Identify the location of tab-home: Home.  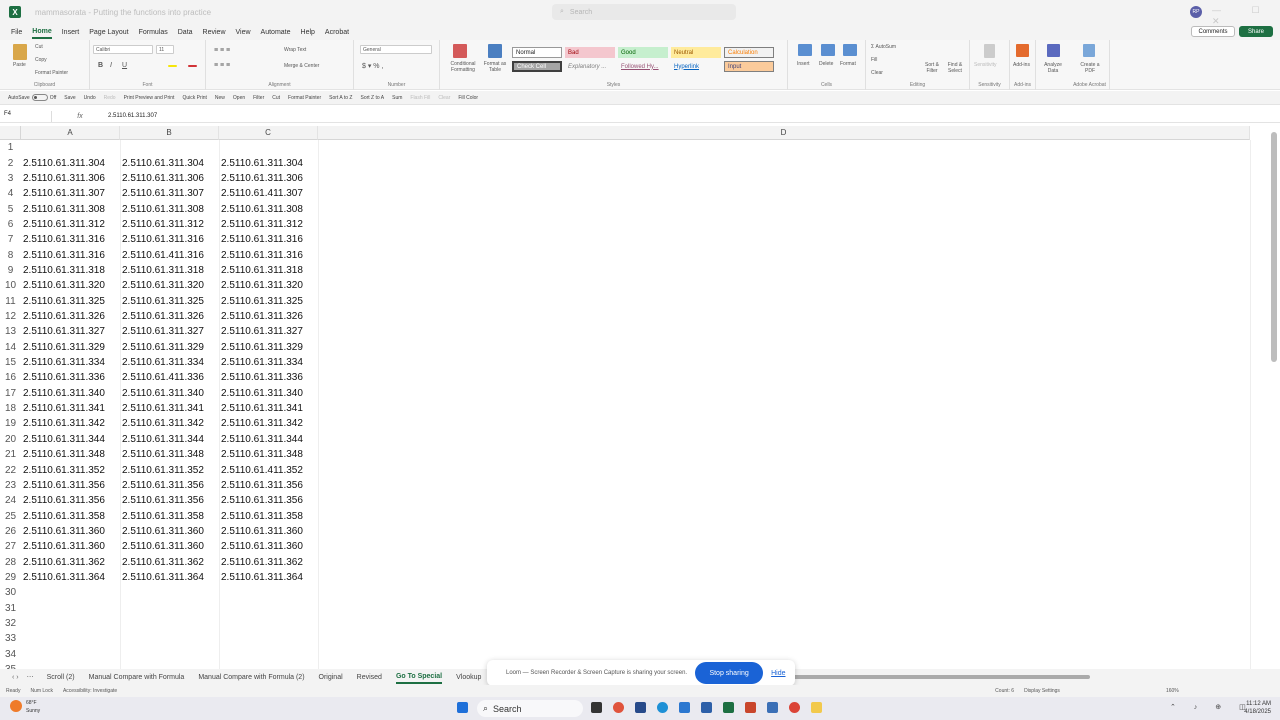
(42, 32).